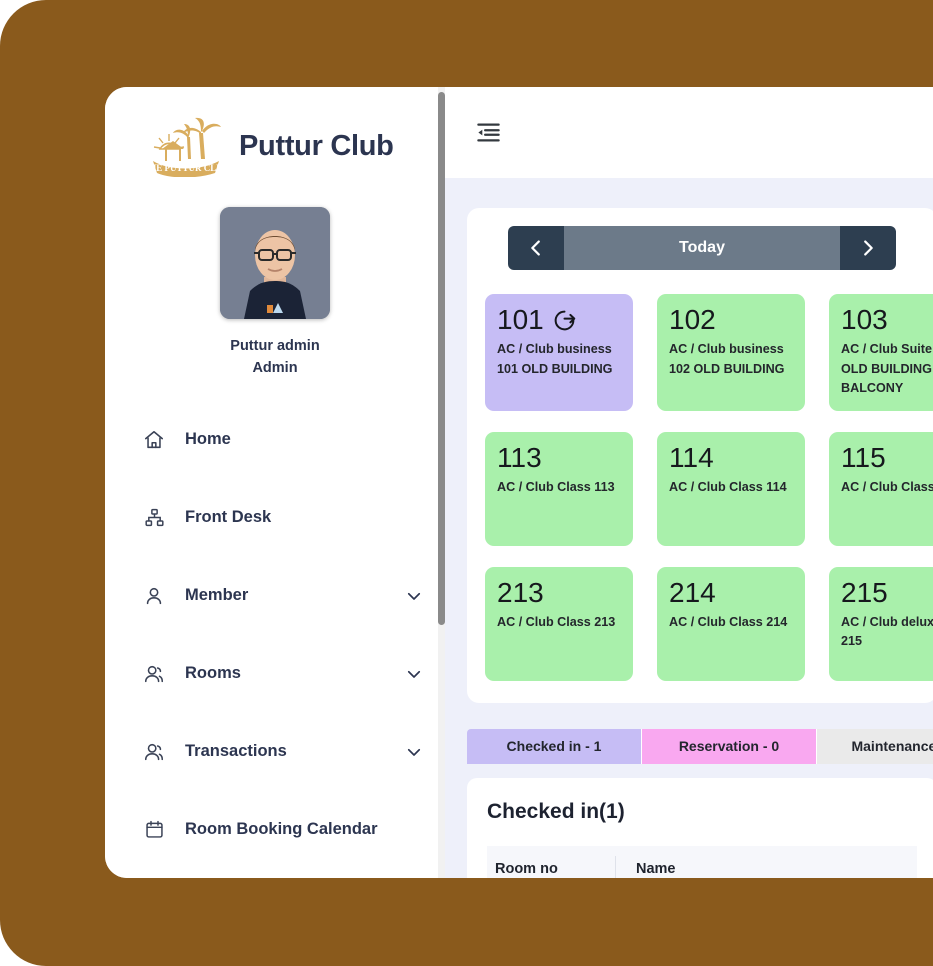  What do you see at coordinates (316, 145) in the screenshot?
I see `brand-title: Puttur Club` at bounding box center [316, 145].